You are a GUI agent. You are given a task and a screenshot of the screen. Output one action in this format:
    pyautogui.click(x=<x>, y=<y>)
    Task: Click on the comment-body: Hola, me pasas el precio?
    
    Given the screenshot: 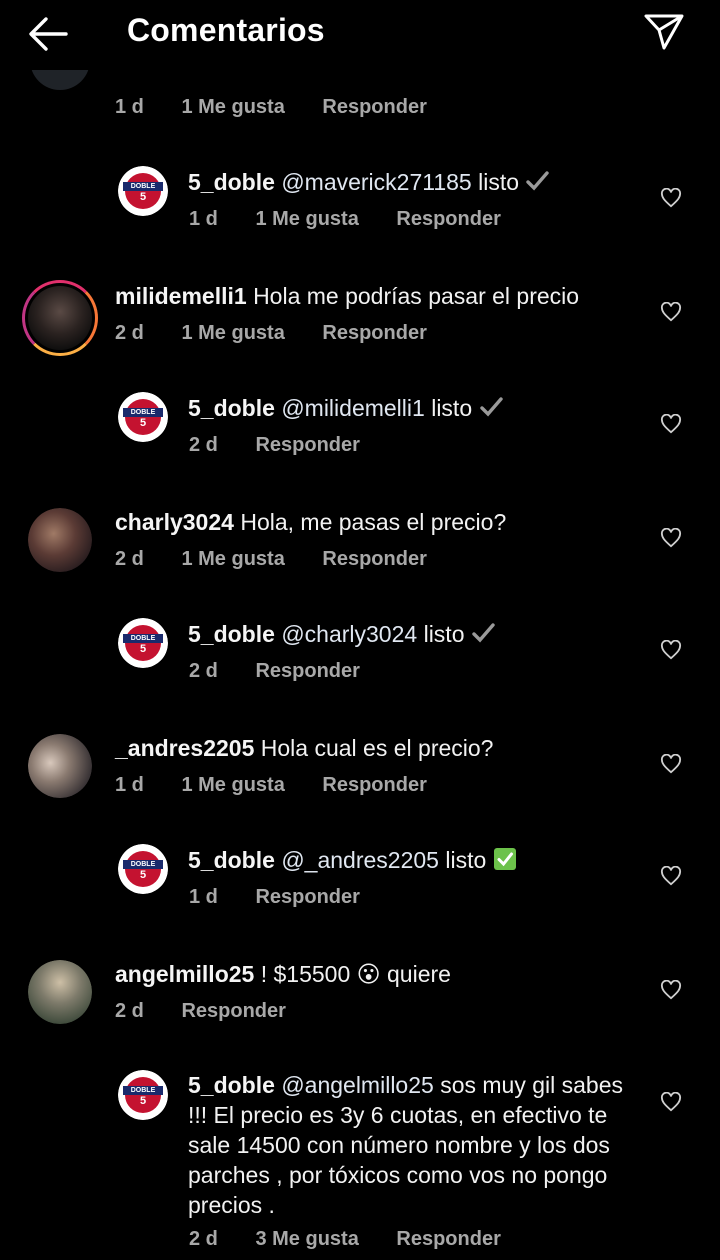 What is the action you would take?
    pyautogui.click(x=373, y=522)
    